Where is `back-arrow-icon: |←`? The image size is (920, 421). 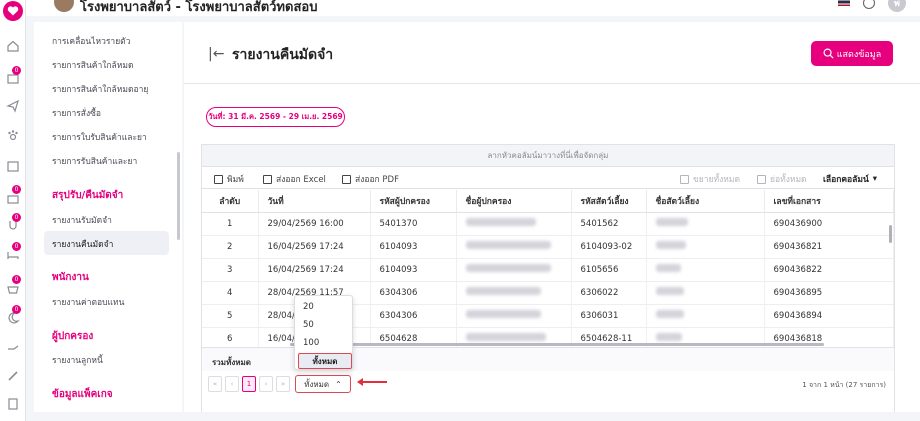
back-arrow-icon: |← is located at coordinates (216, 54).